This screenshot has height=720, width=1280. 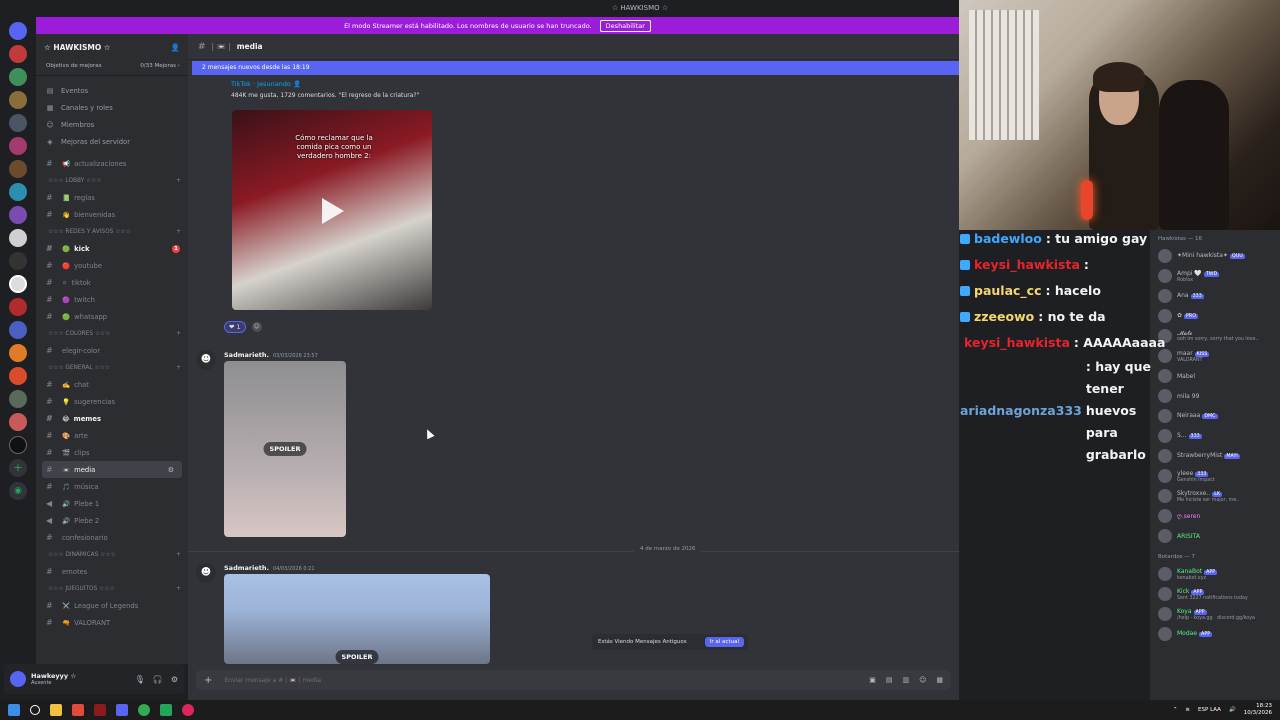 I want to click on add-server-icon: +, so click(x=18, y=468).